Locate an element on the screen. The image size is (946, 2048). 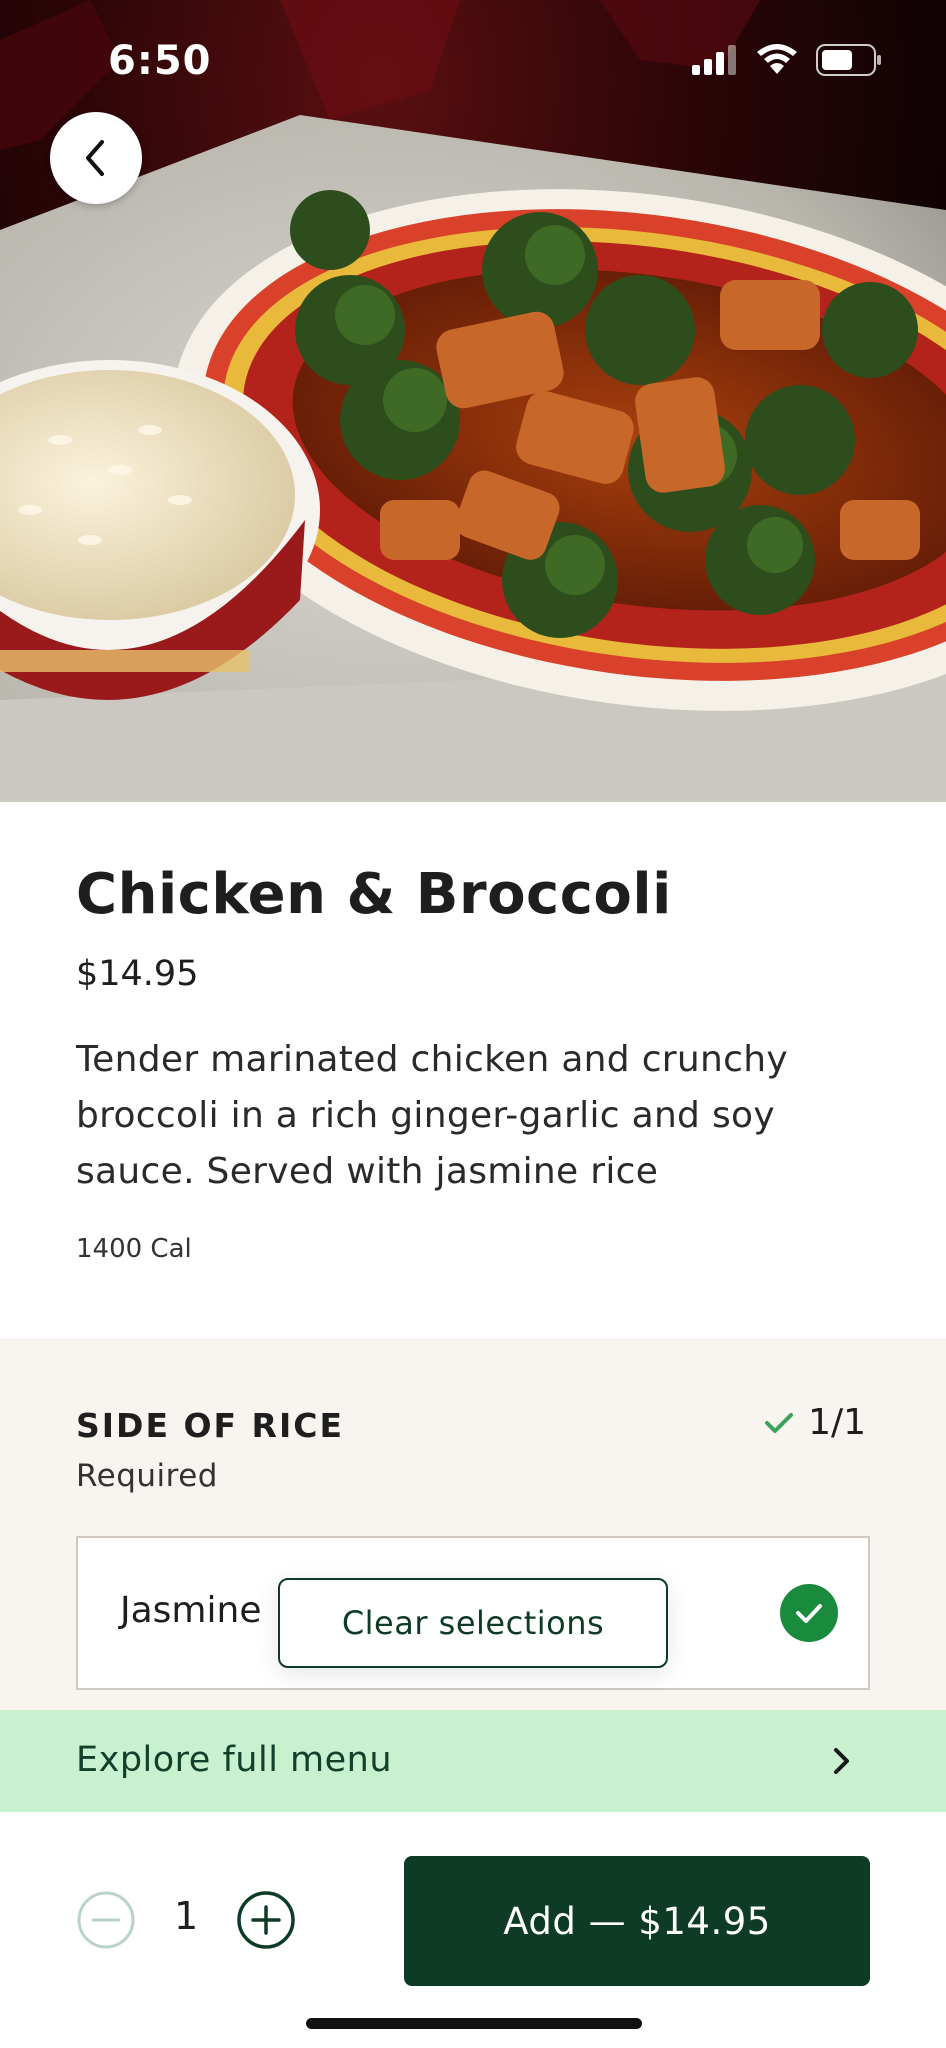
status-bar: 6:50 is located at coordinates (473, 60).